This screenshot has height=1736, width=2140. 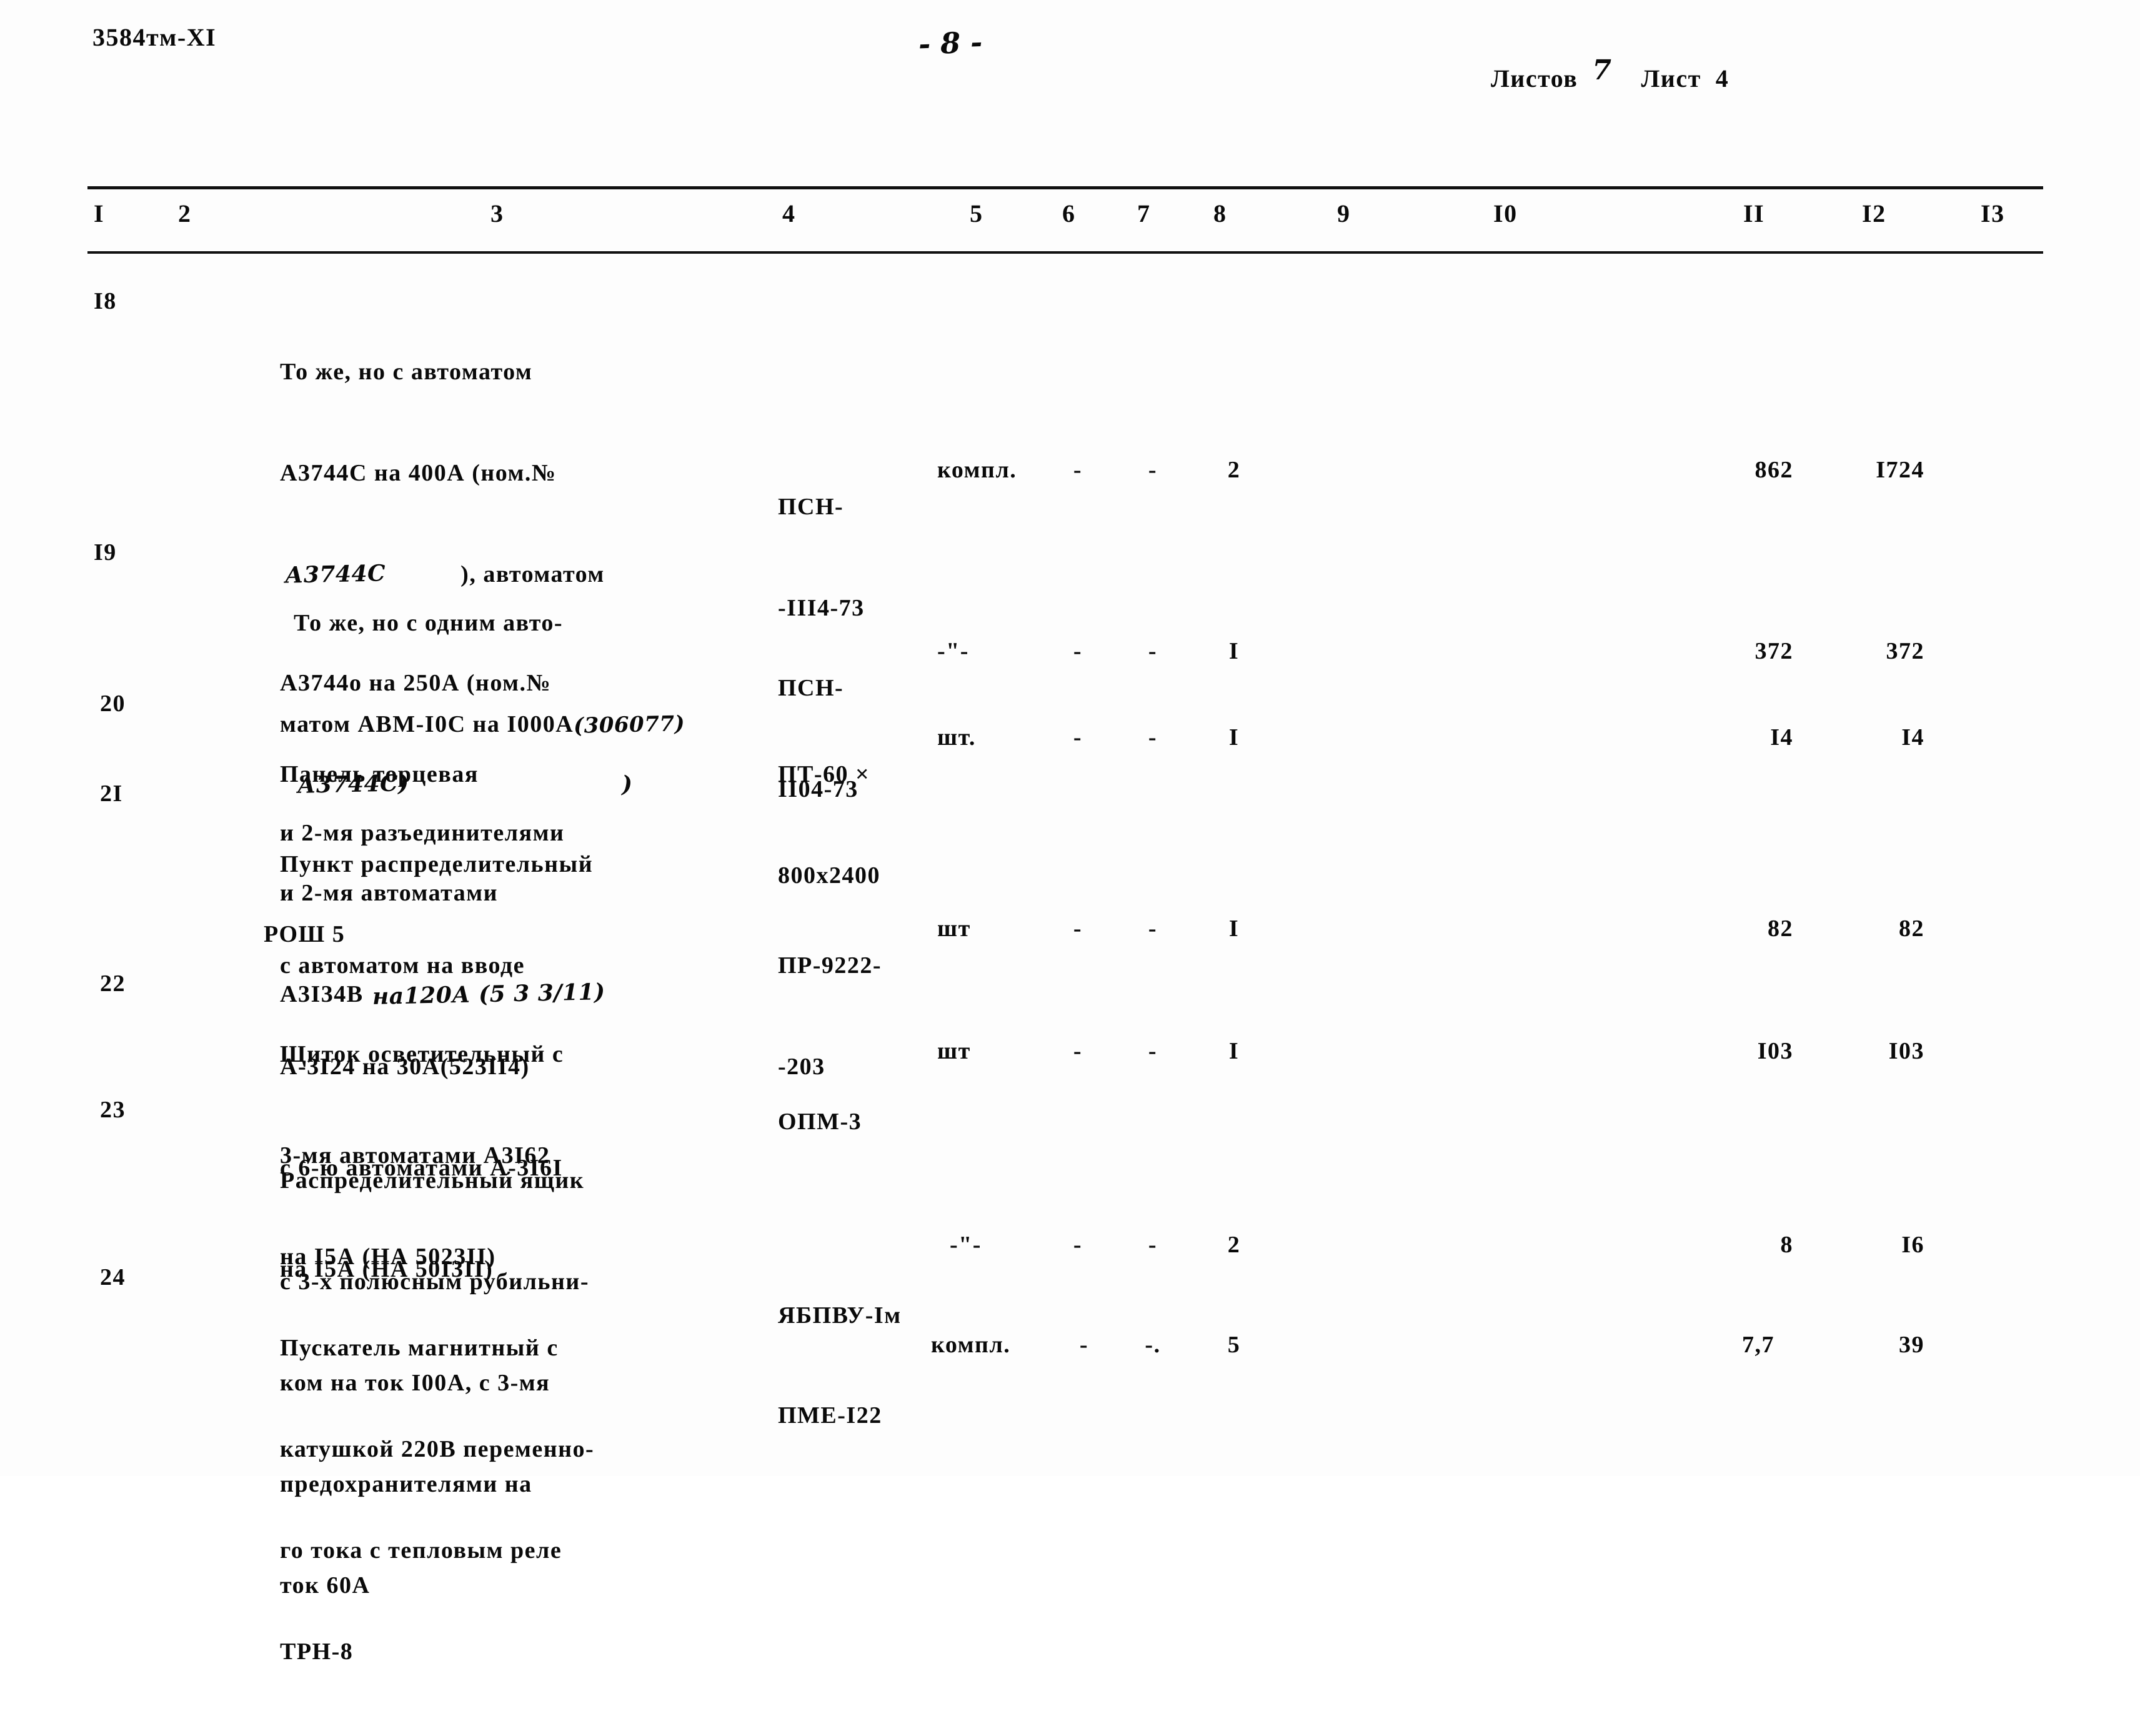 I want to click on type-line: ОПМ-3, so click(x=820, y=1122).